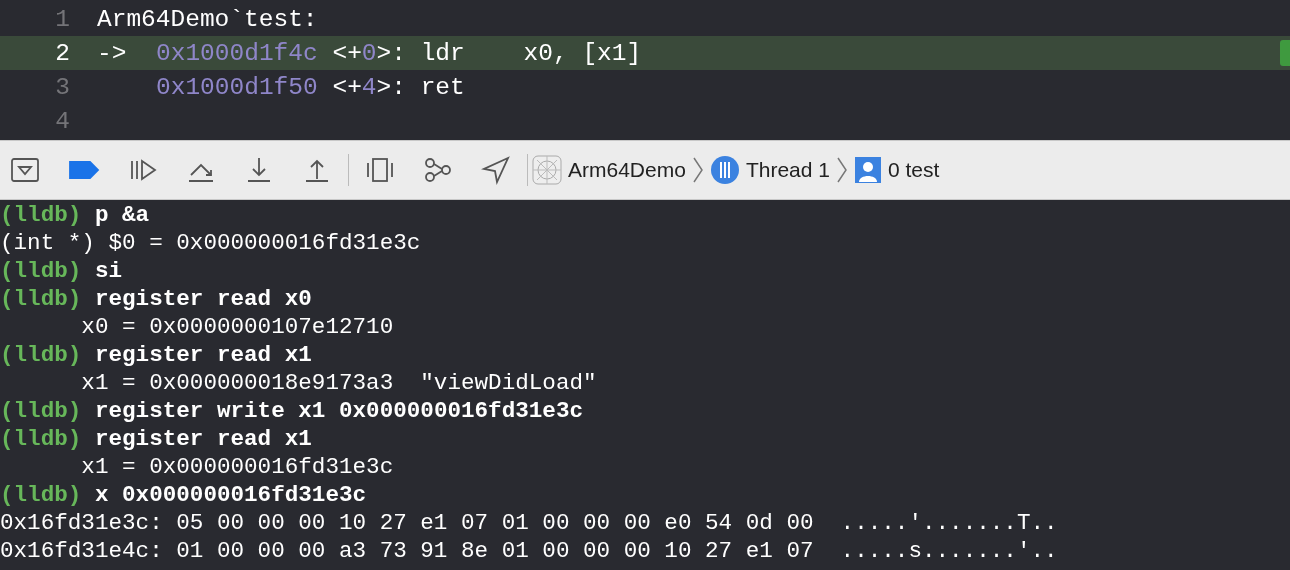  Describe the element at coordinates (547, 170) in the screenshot. I see `app-icon` at that location.